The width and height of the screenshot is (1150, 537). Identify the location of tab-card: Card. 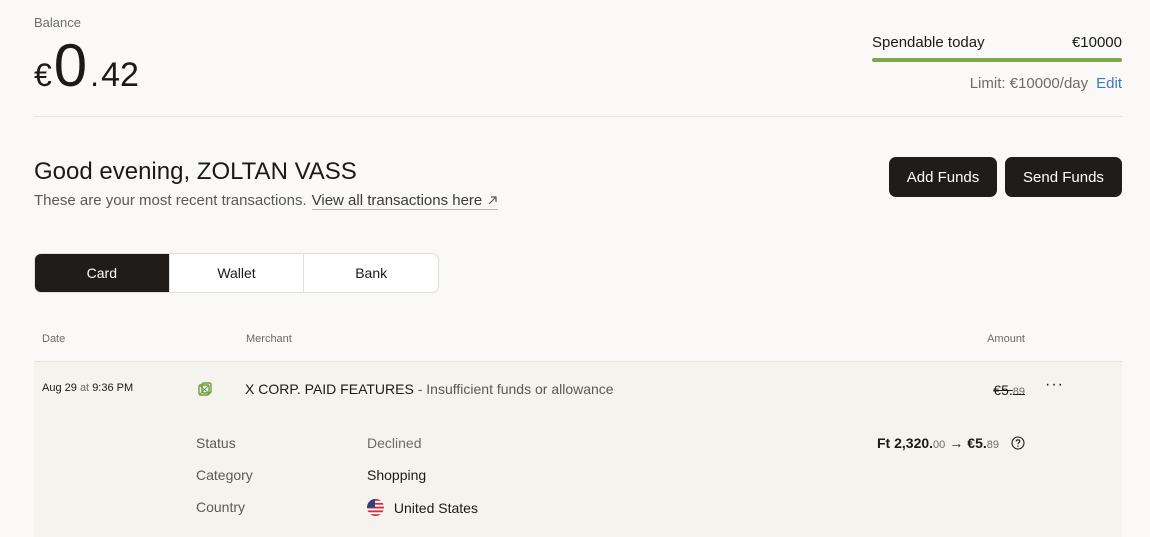
(102, 273).